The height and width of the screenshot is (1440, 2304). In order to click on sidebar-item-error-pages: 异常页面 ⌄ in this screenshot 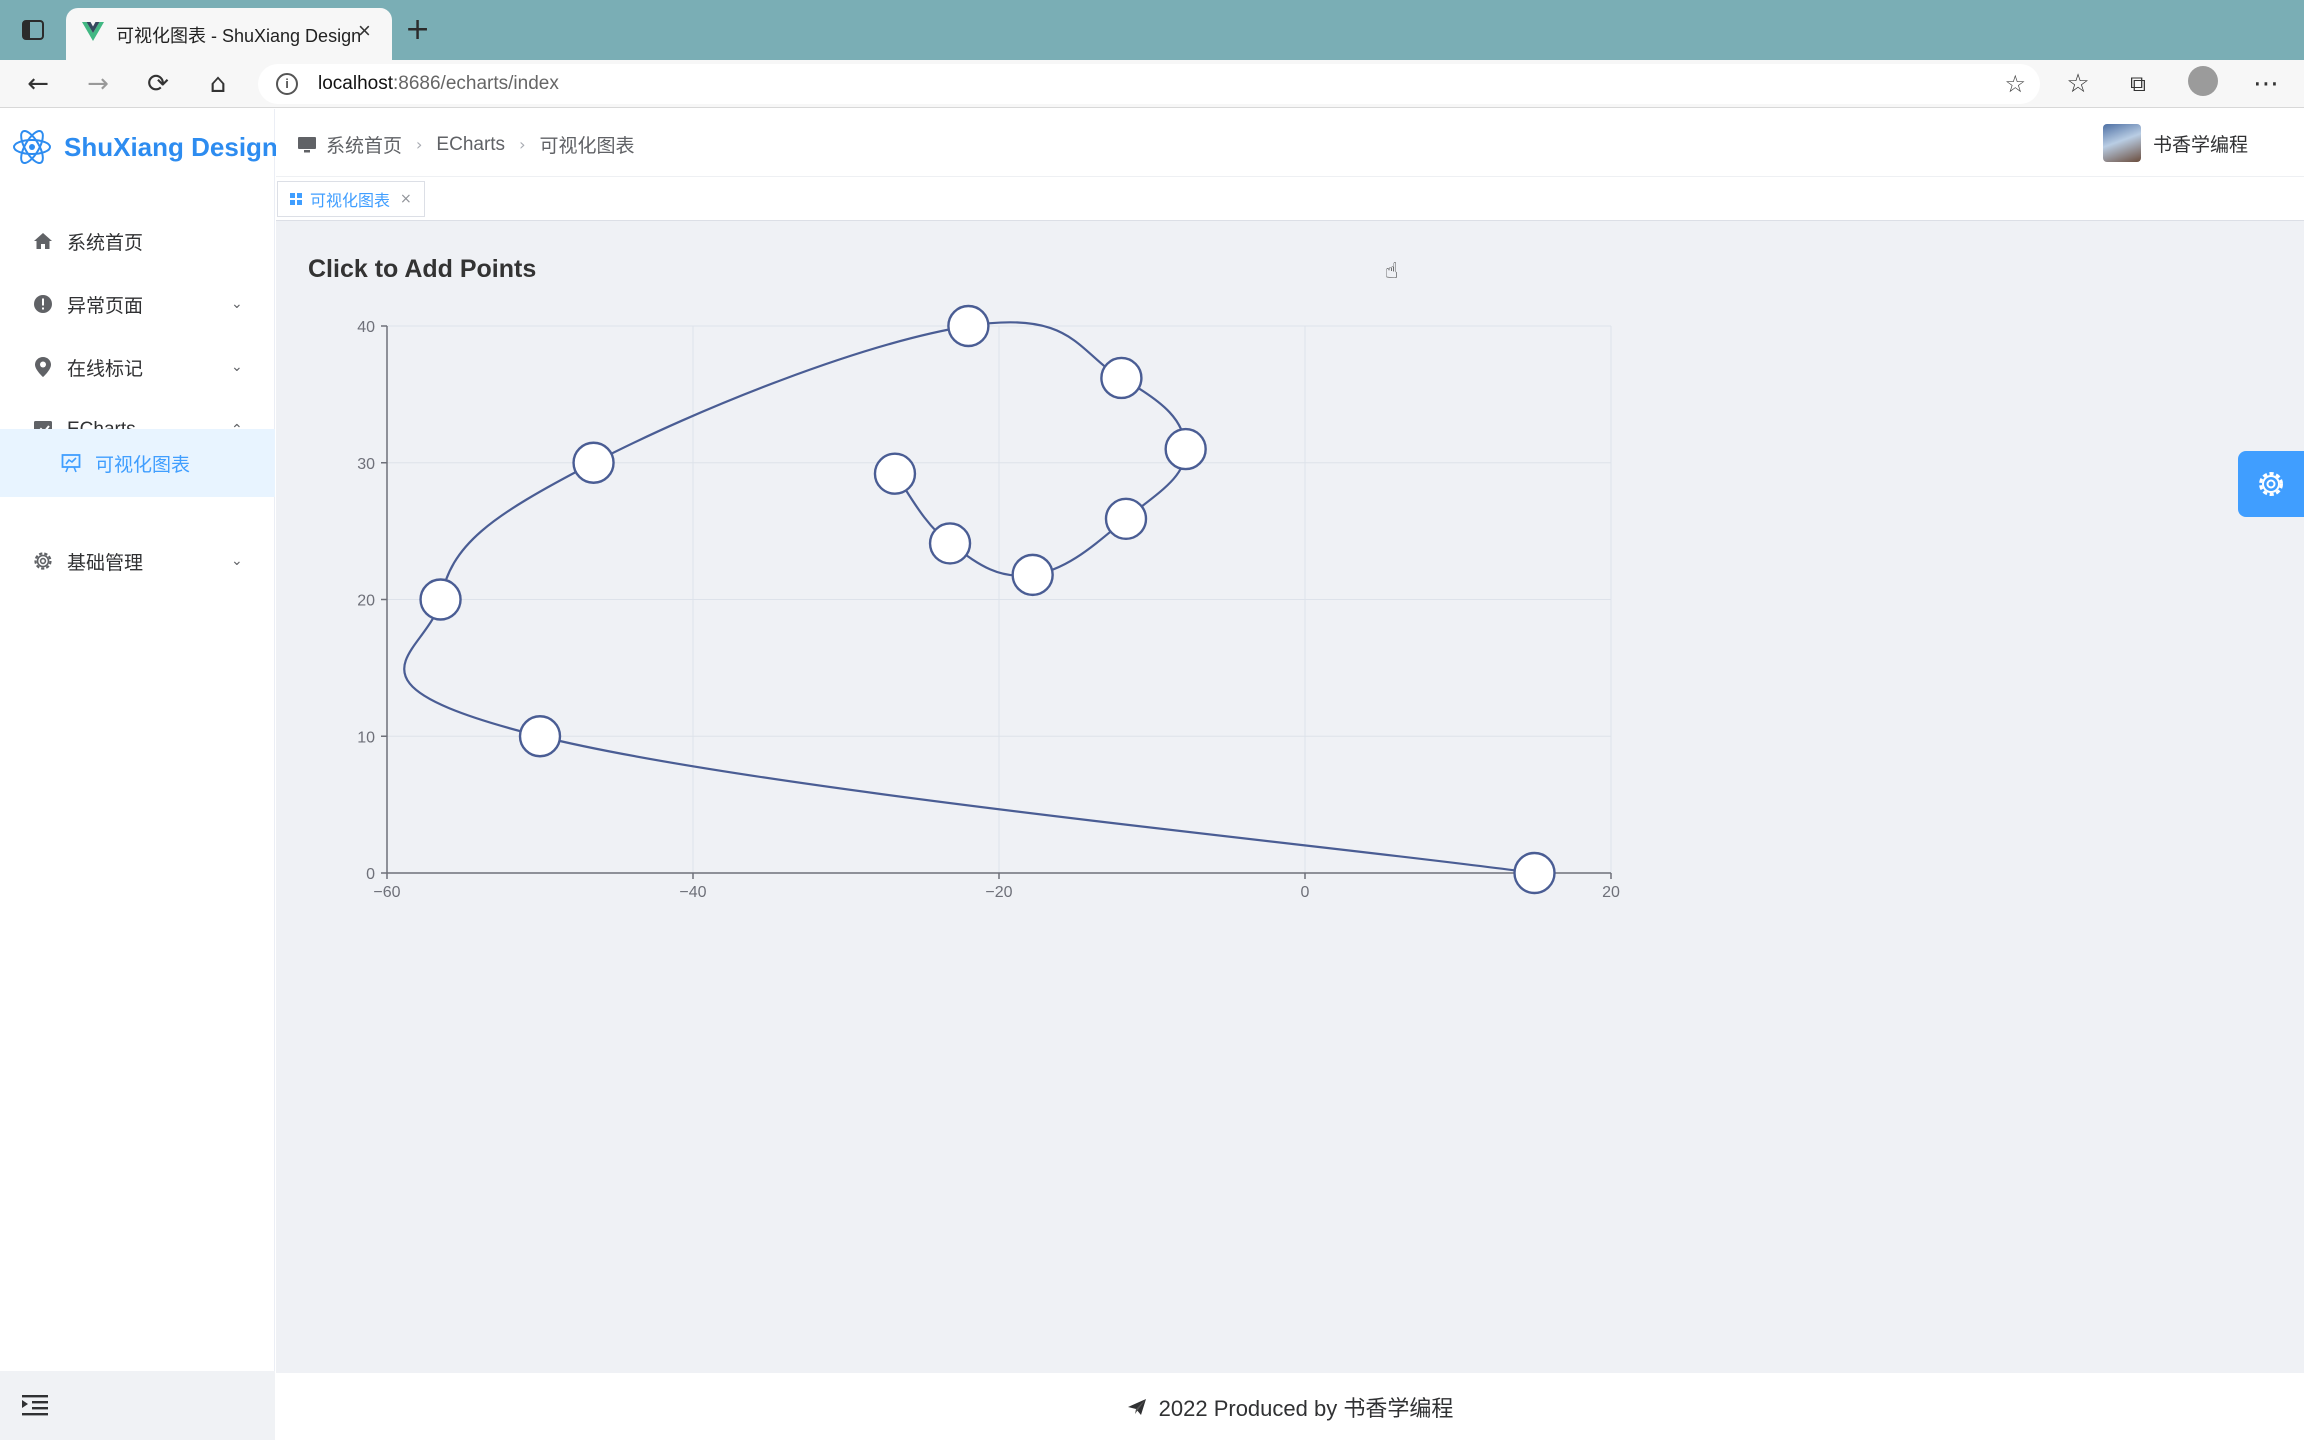, I will do `click(137, 304)`.